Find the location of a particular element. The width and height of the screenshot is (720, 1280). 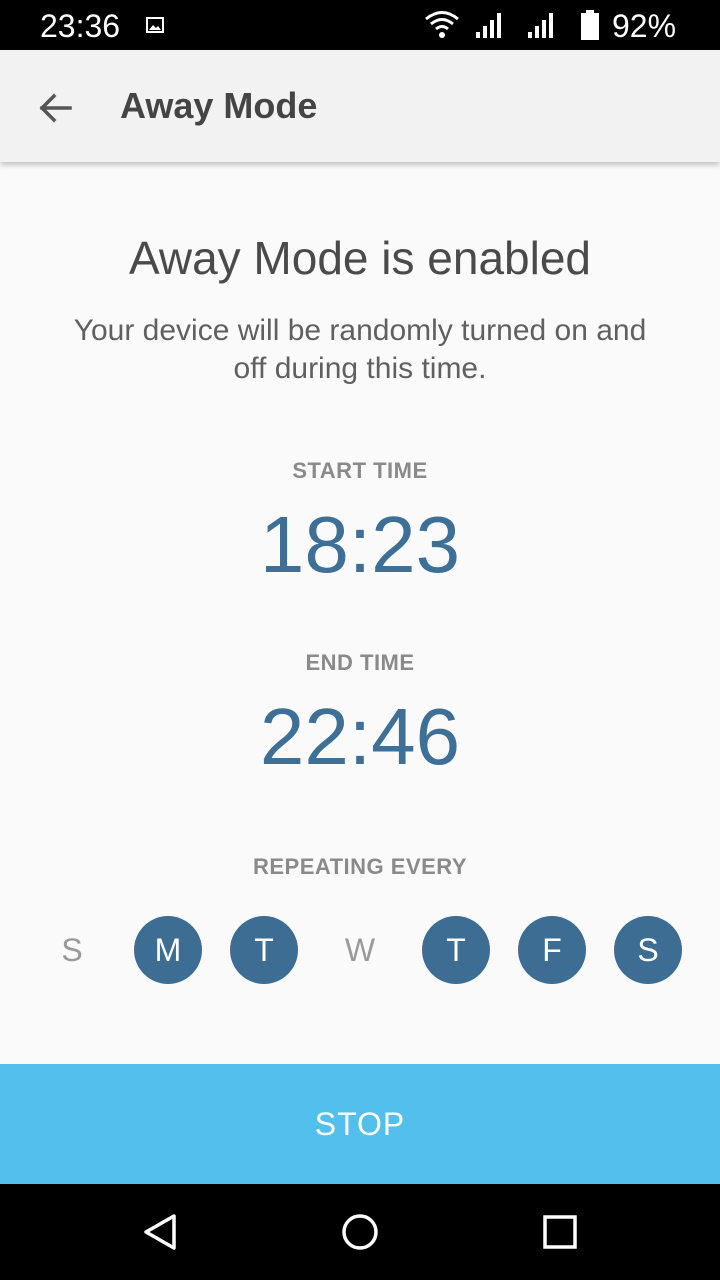

battery-icon is located at coordinates (590, 27).